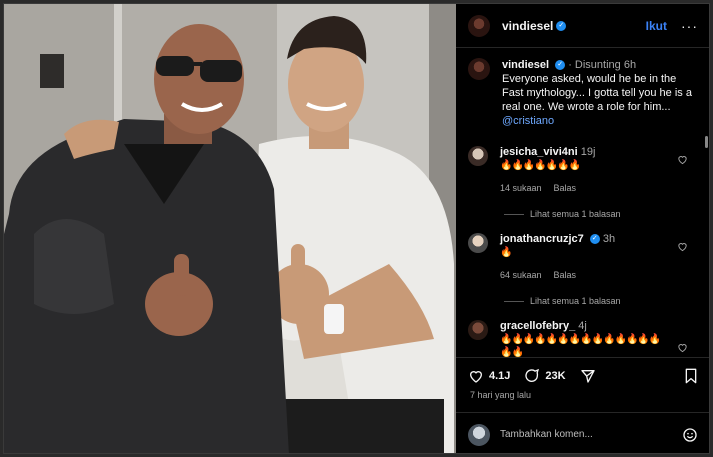 This screenshot has width=713, height=457. Describe the element at coordinates (499, 376) in the screenshot. I see `like-count: 4.1J` at that location.